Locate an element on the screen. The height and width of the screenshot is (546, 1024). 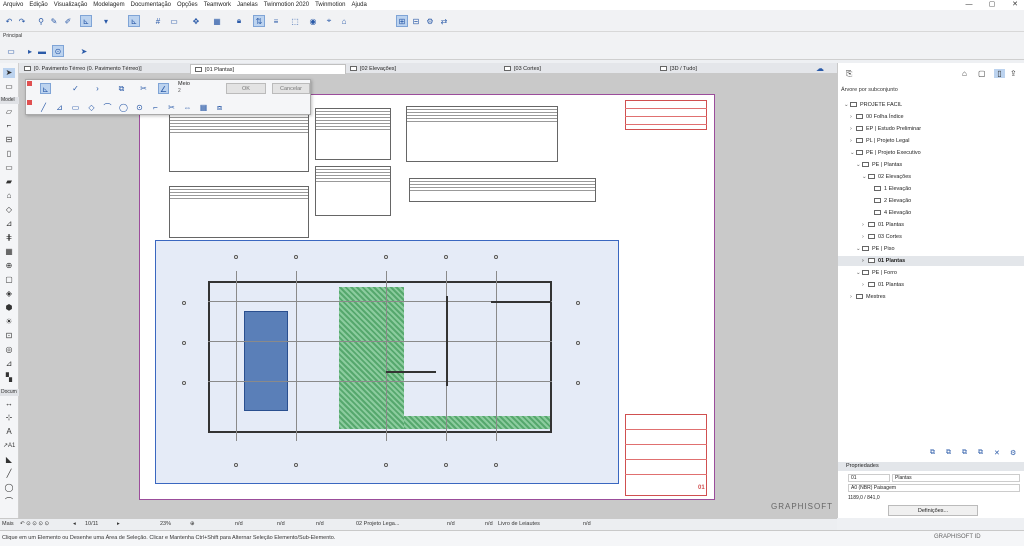
stair-tool-icon: ⊿ is located at coordinates (9, 224).